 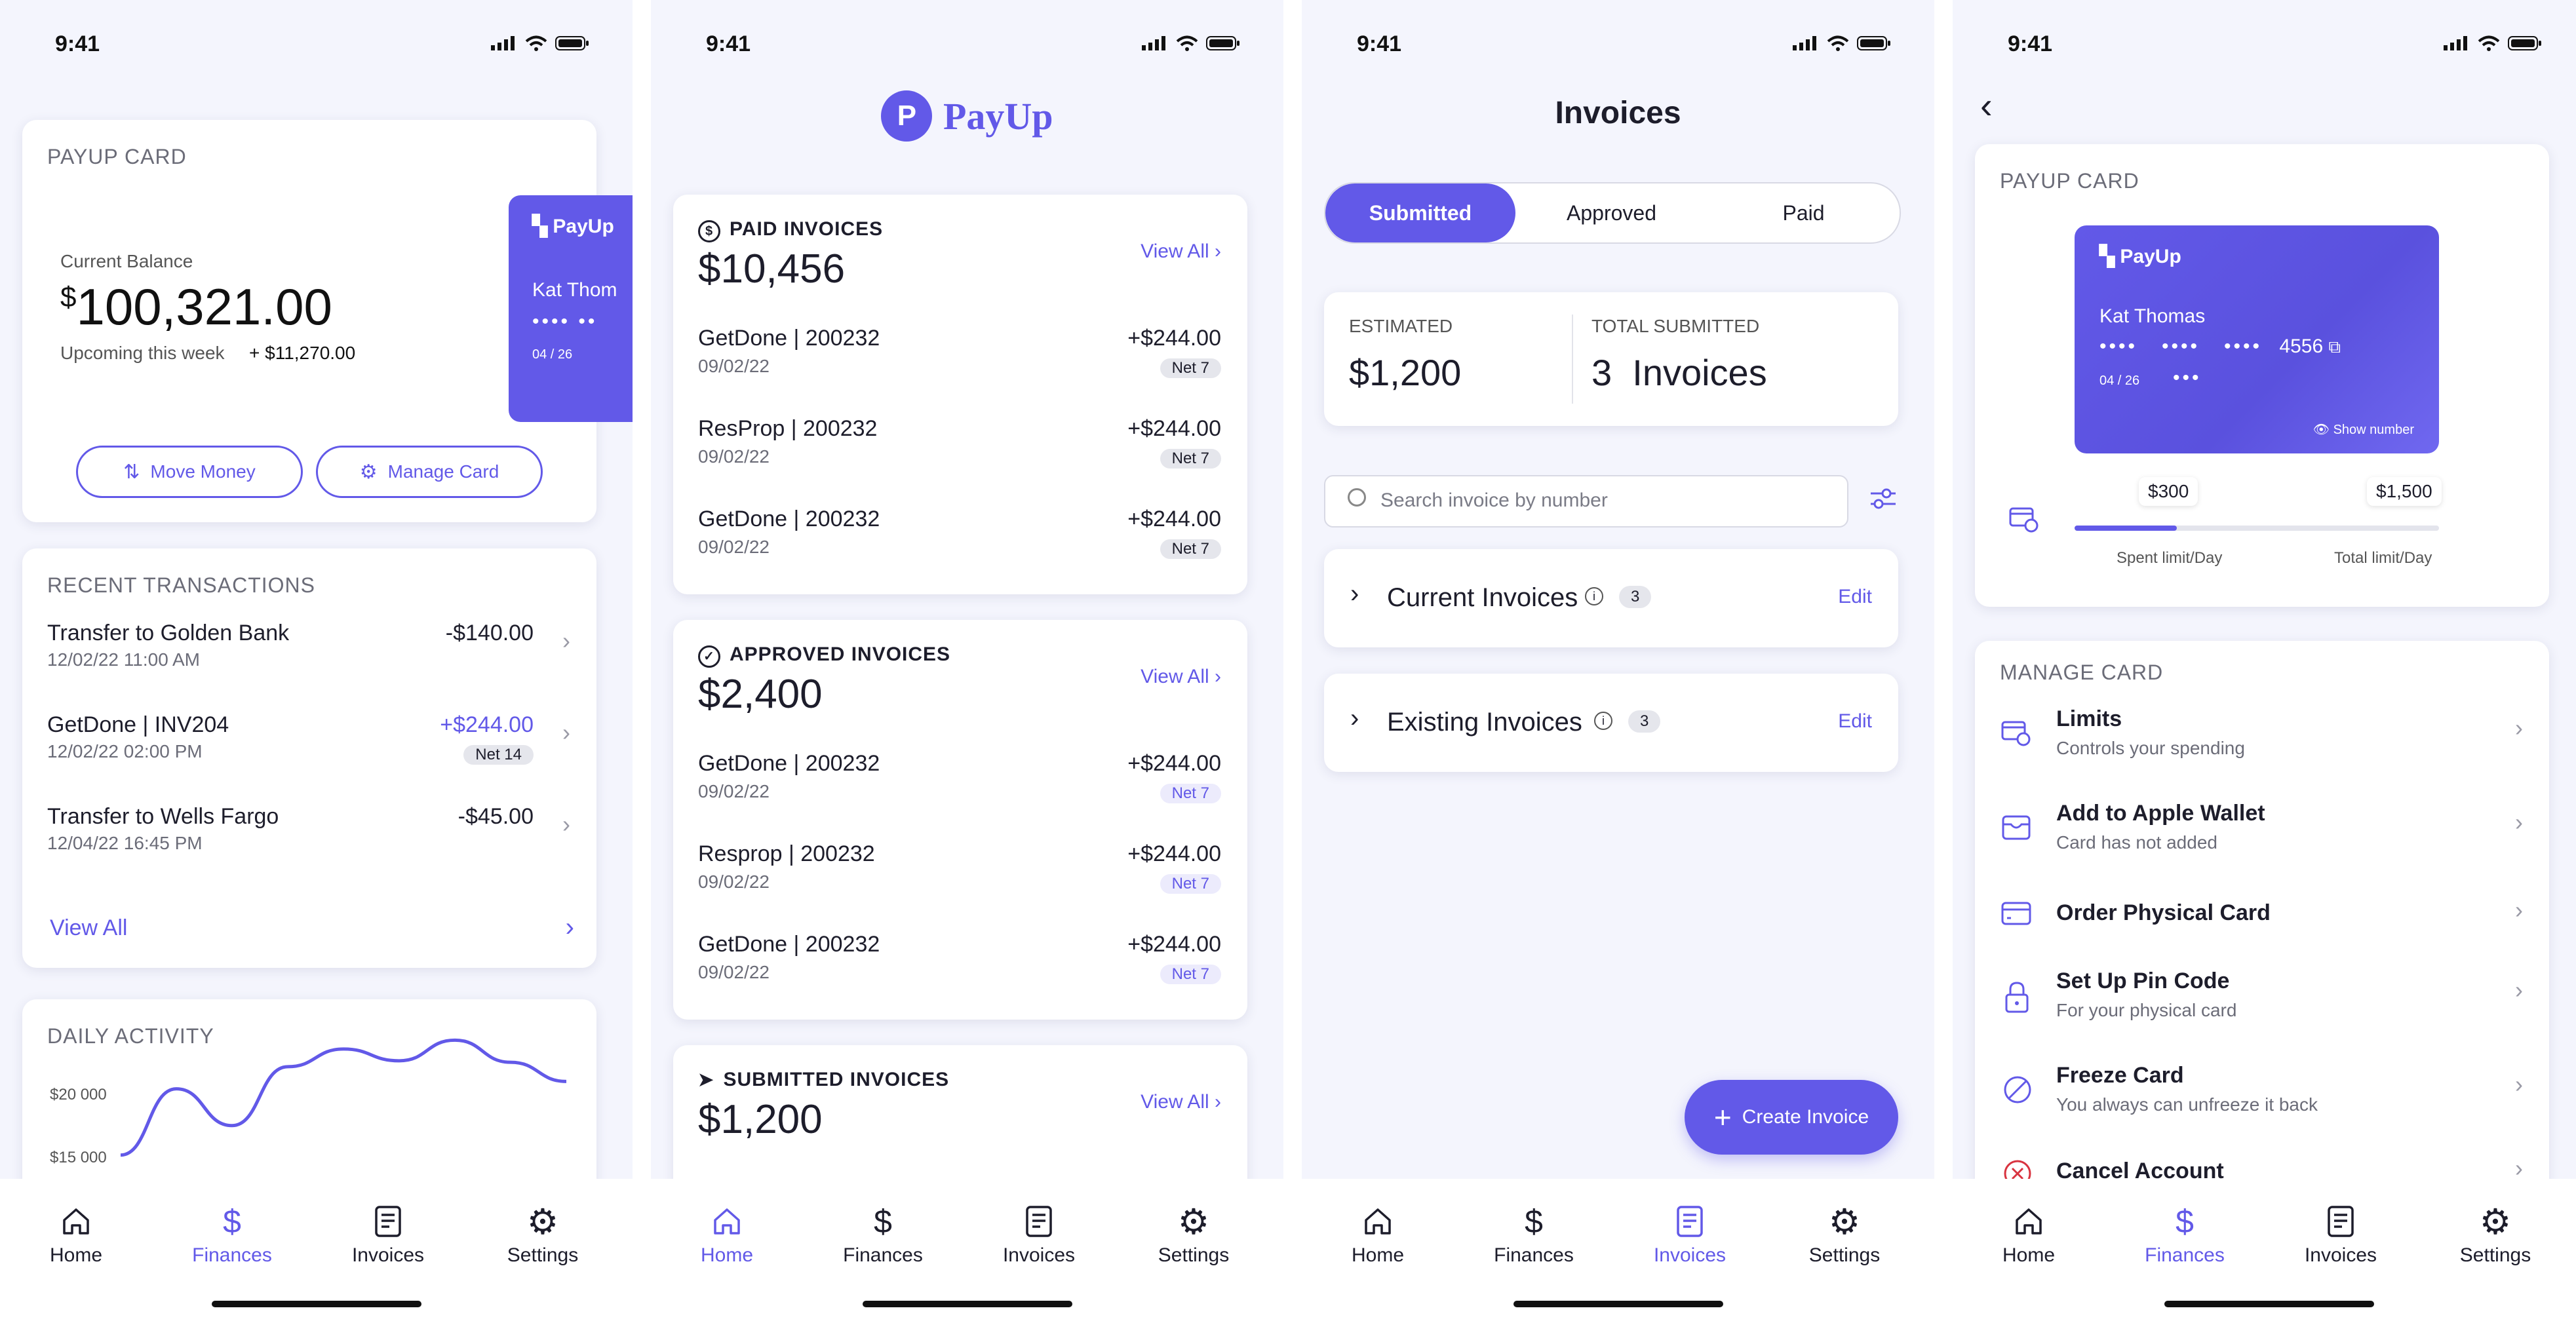 I want to click on filter-icon, so click(x=1883, y=499).